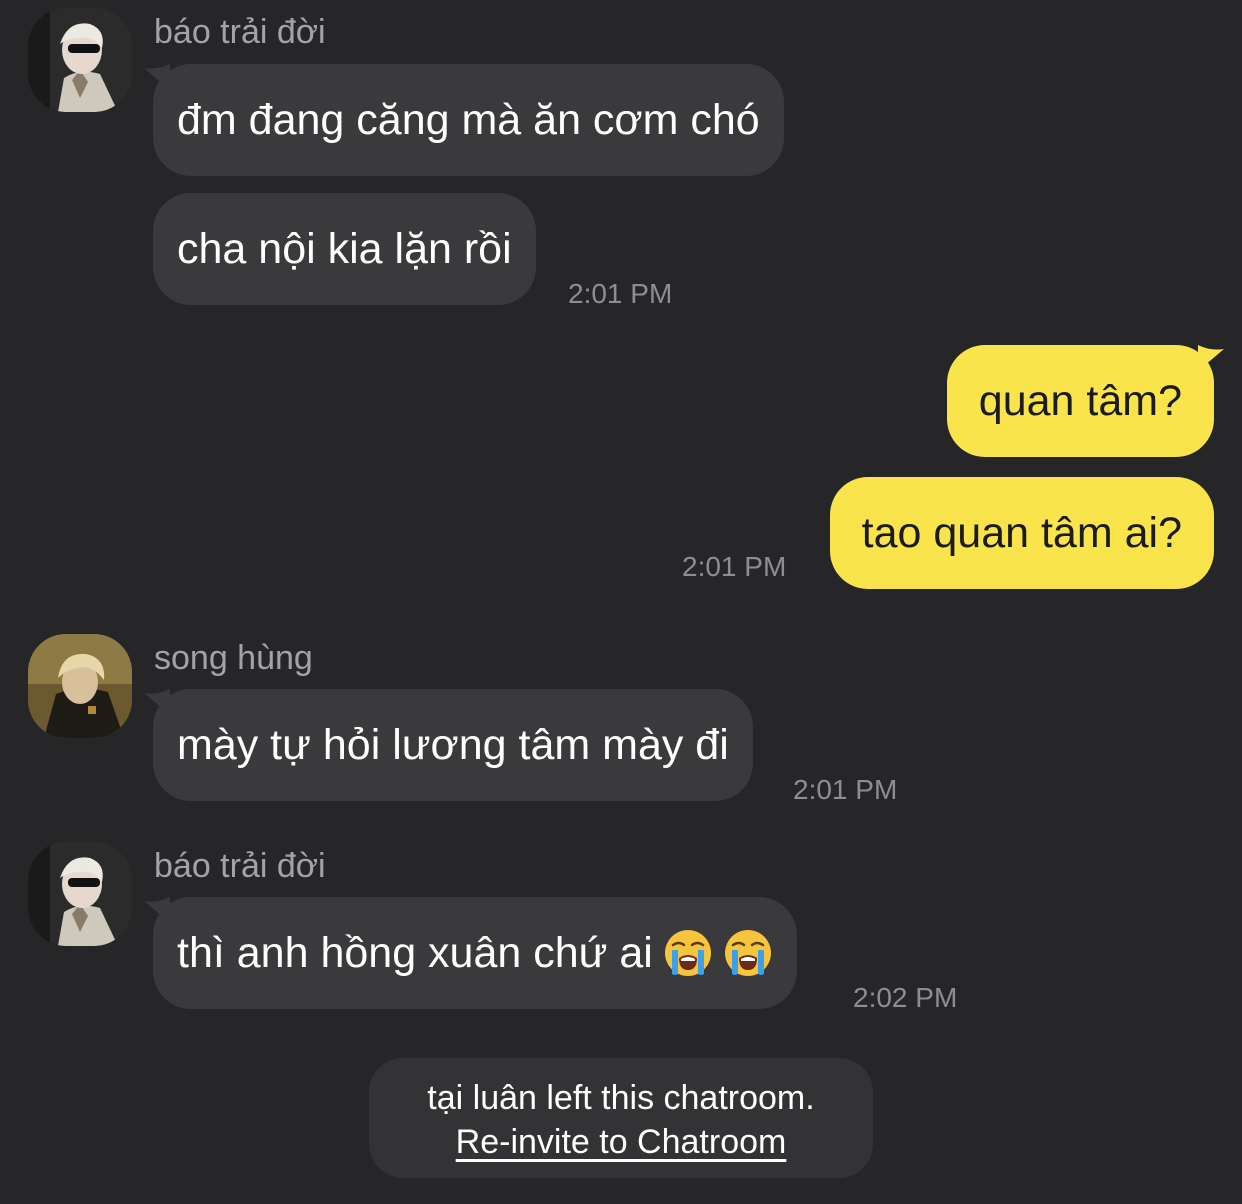  Describe the element at coordinates (905, 997) in the screenshot. I see `message-time: 2:02 PM` at that location.